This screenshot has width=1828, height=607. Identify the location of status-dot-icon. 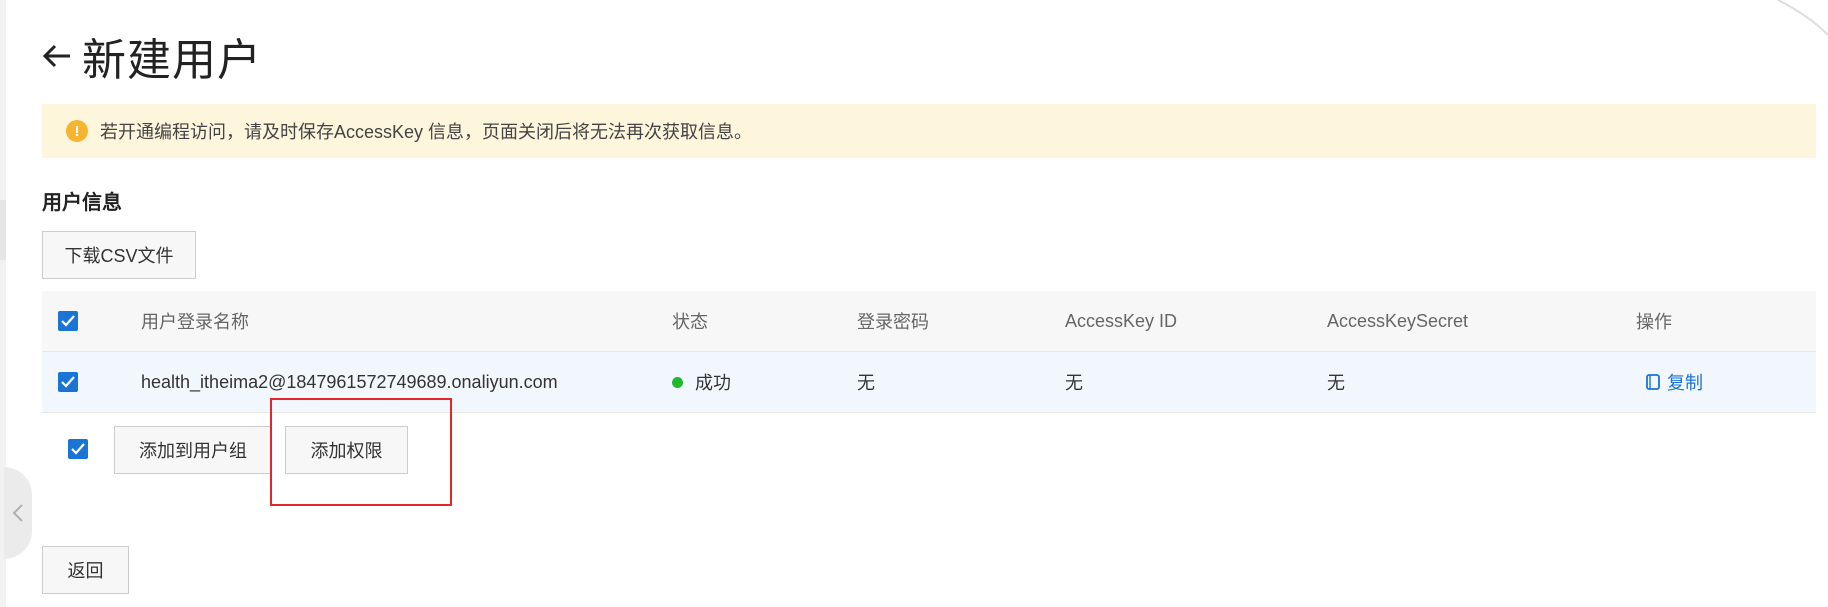
(677, 382).